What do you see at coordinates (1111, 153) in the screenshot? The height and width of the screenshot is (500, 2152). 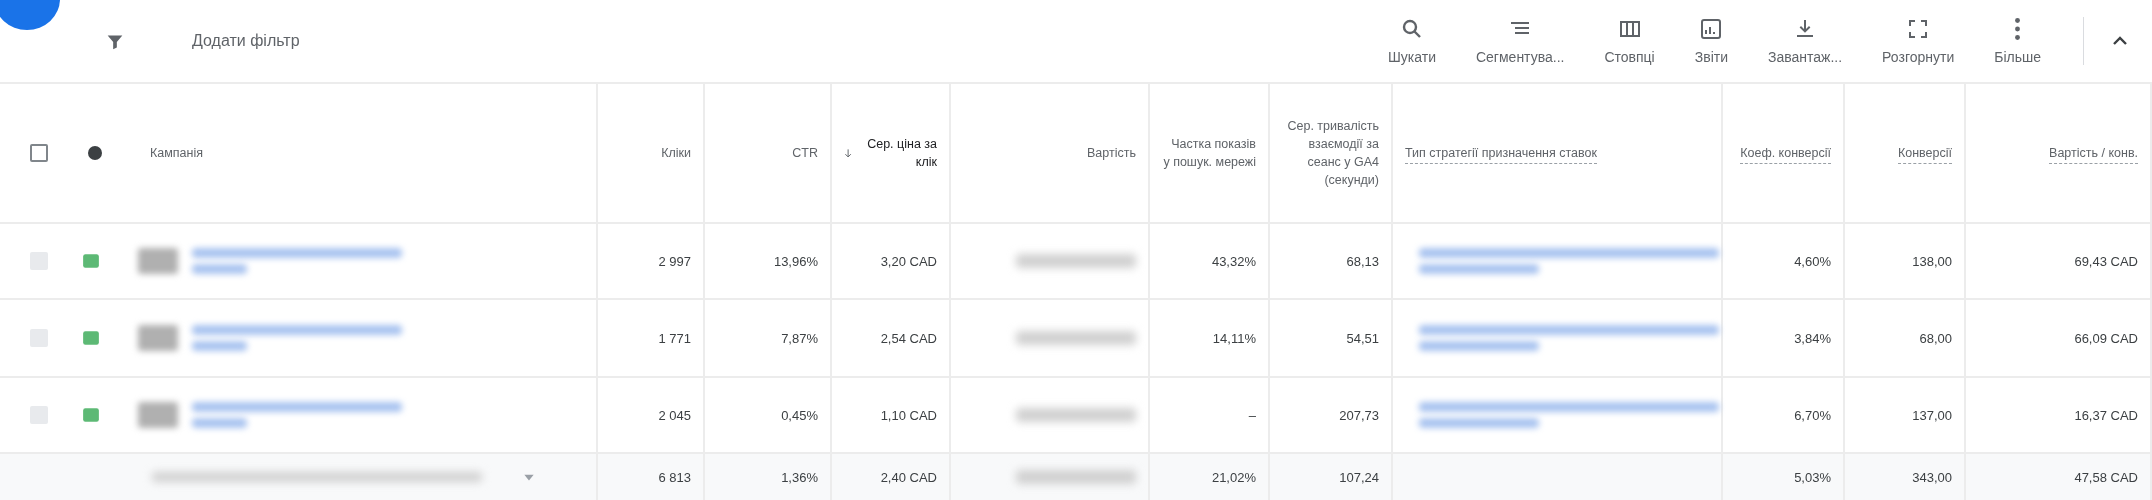 I see `column-header: Вартість` at bounding box center [1111, 153].